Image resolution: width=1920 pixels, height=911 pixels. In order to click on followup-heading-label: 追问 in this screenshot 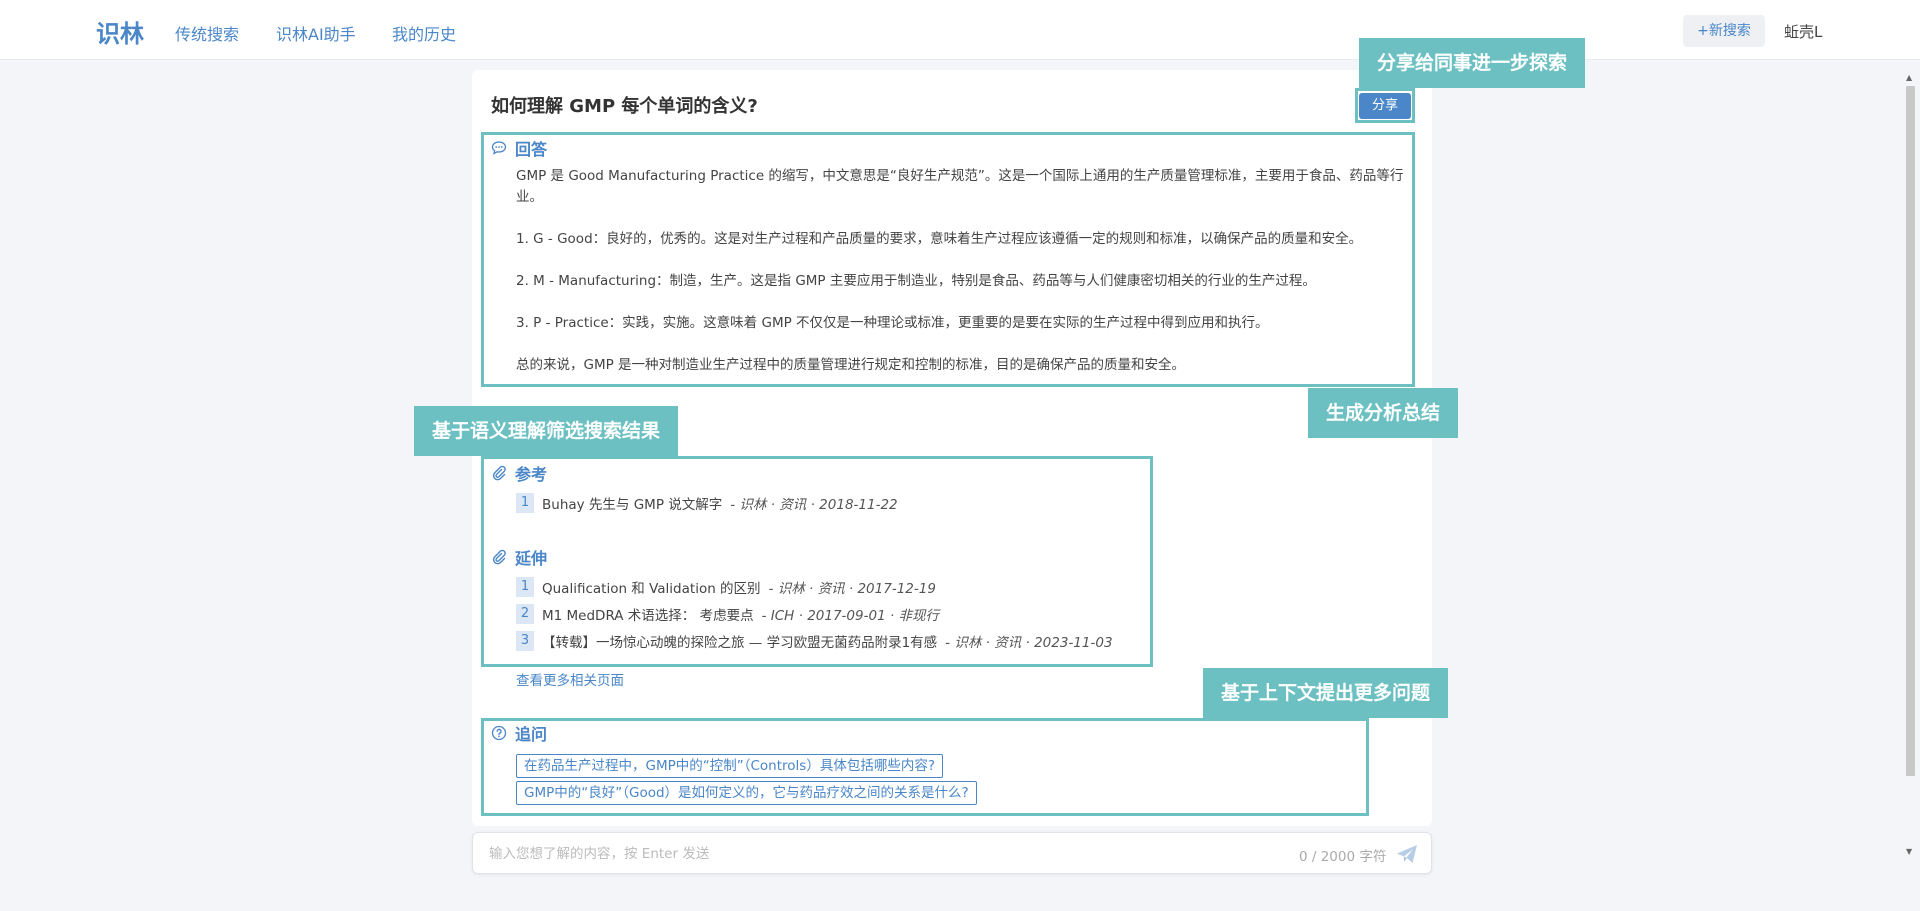, I will do `click(531, 734)`.